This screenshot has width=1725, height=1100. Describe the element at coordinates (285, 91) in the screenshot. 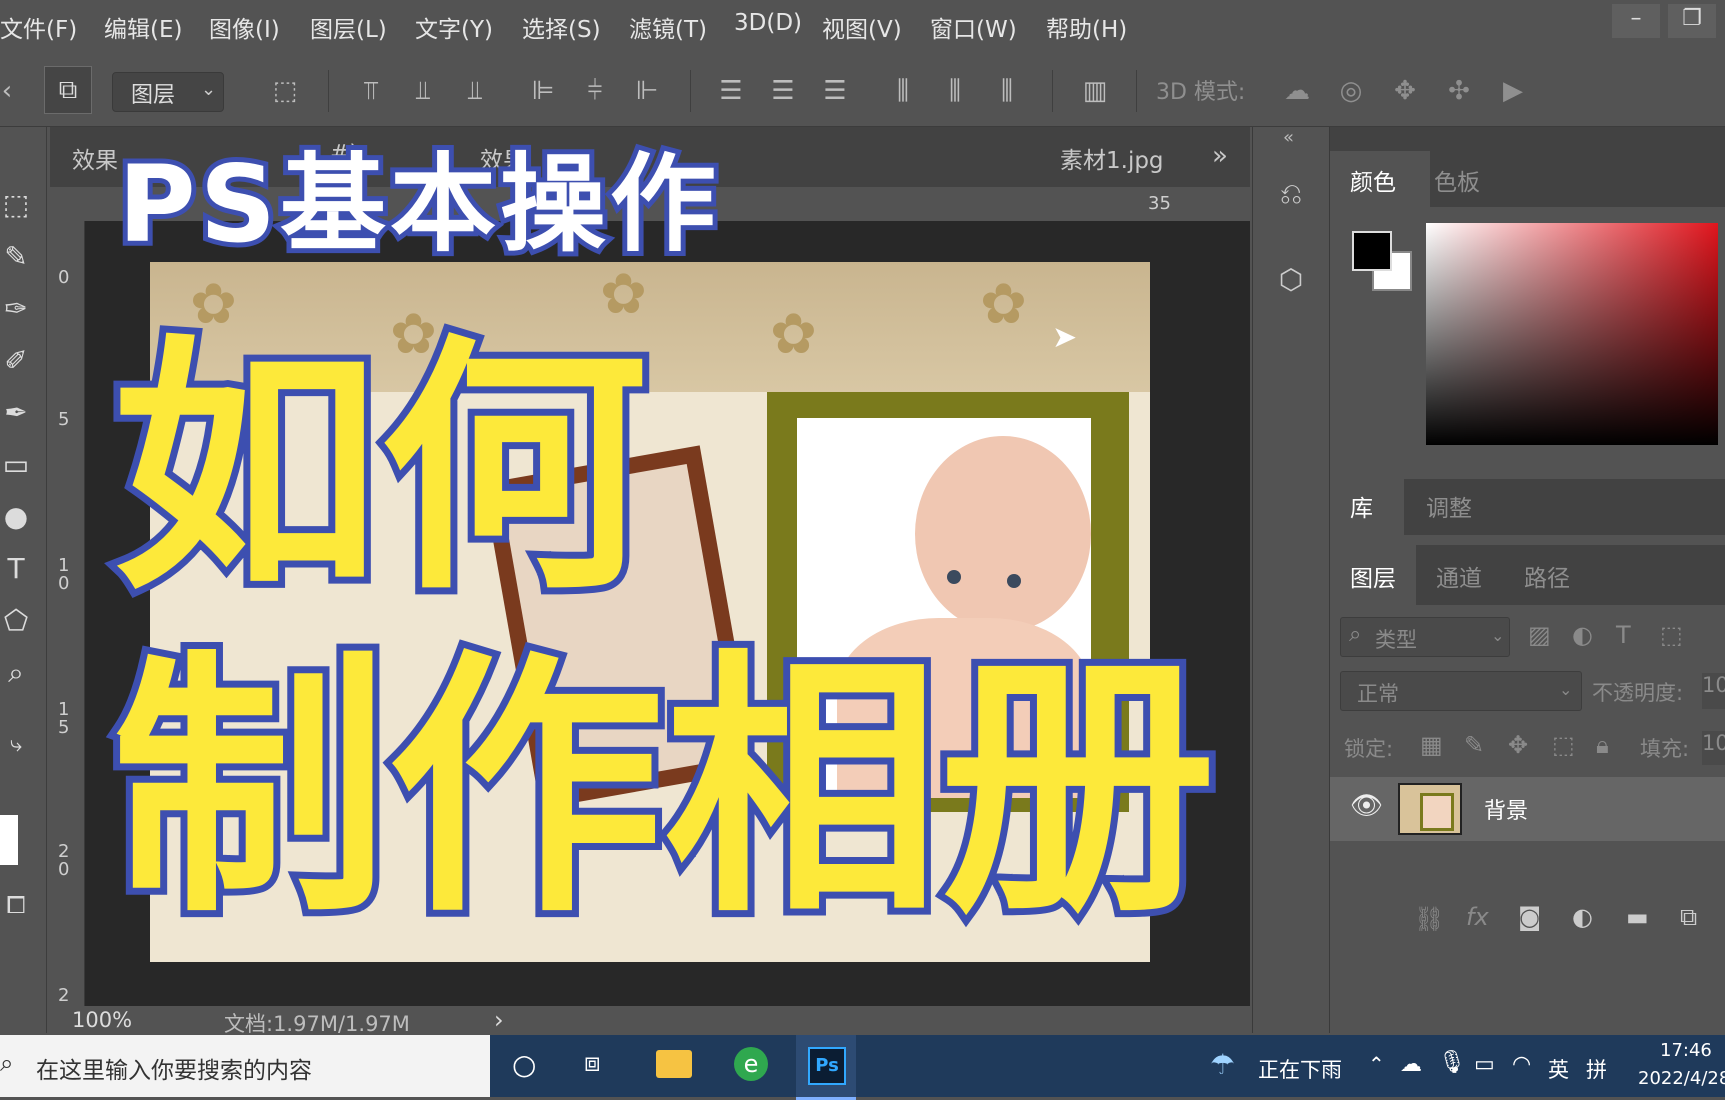

I see `transform-controls-icon: ⬚` at that location.